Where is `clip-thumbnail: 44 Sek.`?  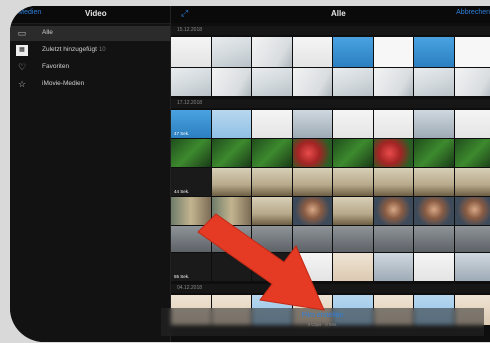
clip-thumbnail: 44 Sek. is located at coordinates (191, 182).